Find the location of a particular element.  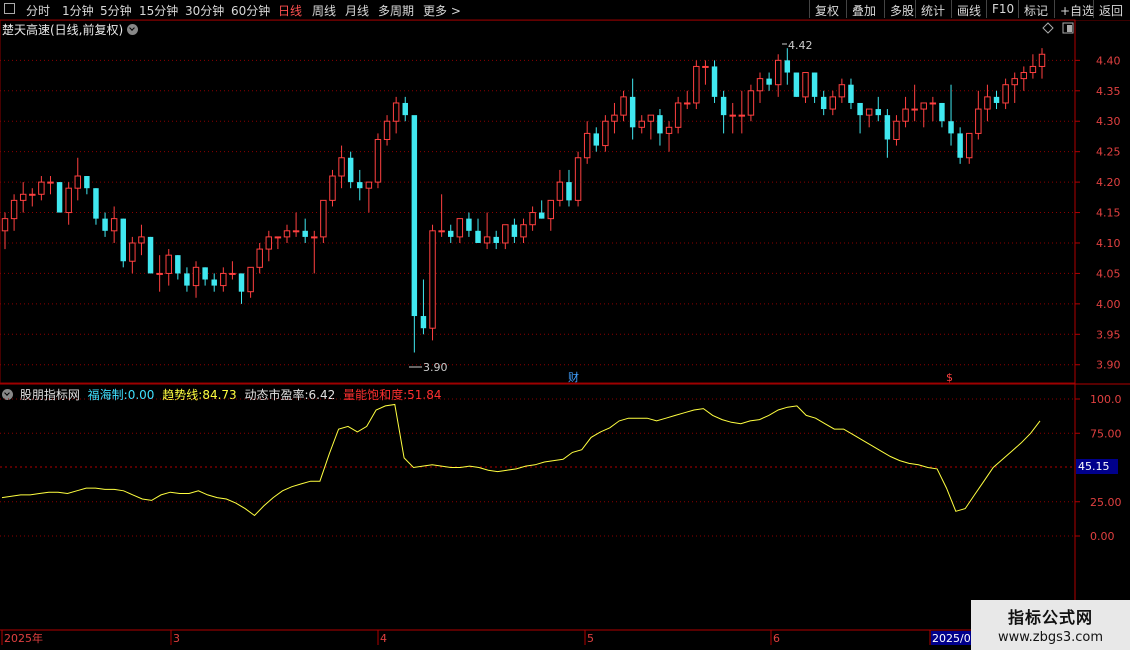

mark-button: 标记 is located at coordinates (1036, 9).